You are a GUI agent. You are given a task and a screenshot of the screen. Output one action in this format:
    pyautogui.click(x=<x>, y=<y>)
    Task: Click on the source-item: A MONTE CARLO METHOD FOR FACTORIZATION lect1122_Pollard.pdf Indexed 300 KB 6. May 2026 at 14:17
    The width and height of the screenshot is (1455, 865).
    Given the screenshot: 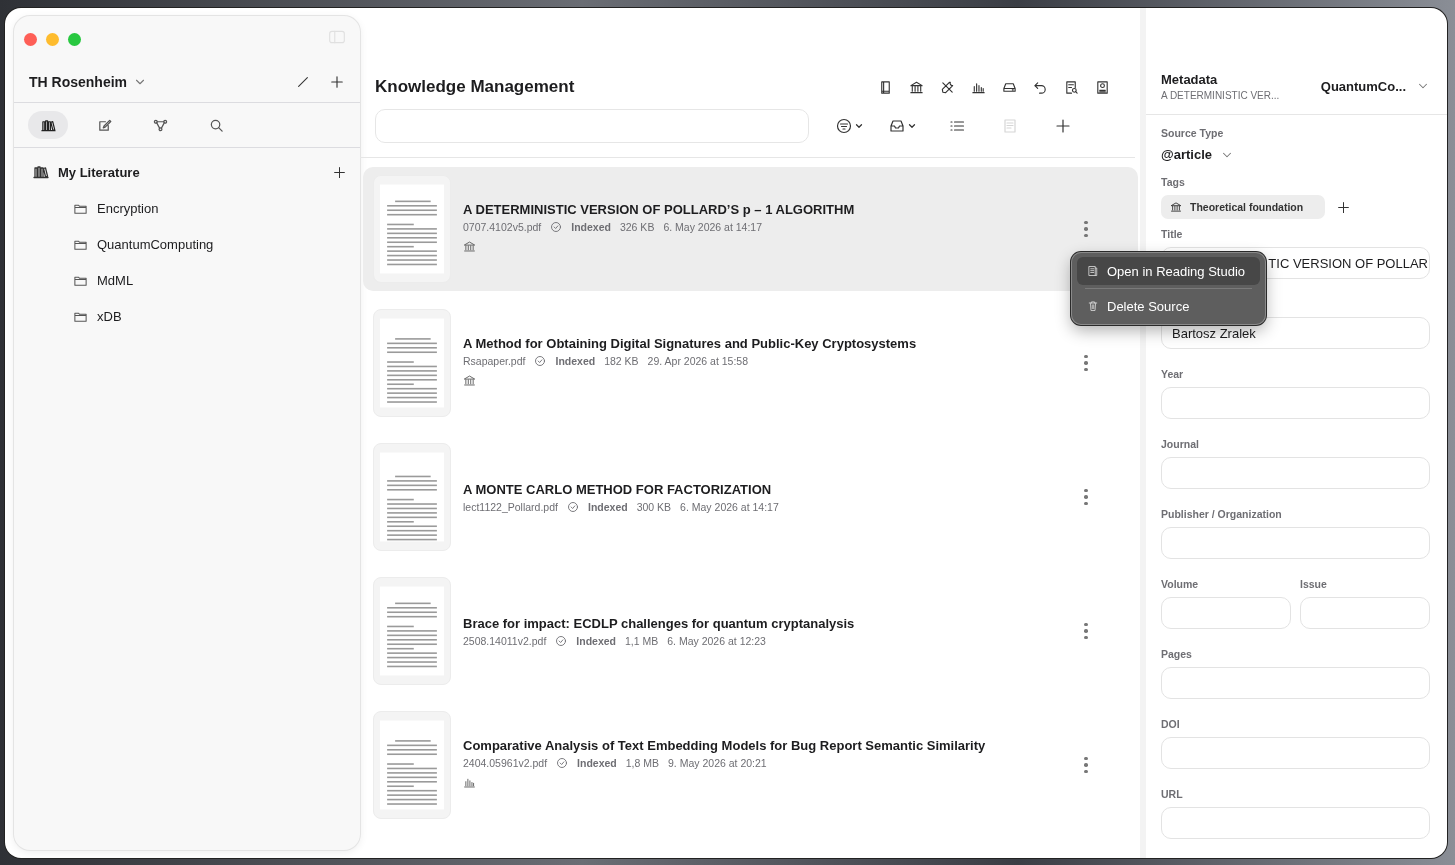 What is the action you would take?
    pyautogui.click(x=750, y=497)
    